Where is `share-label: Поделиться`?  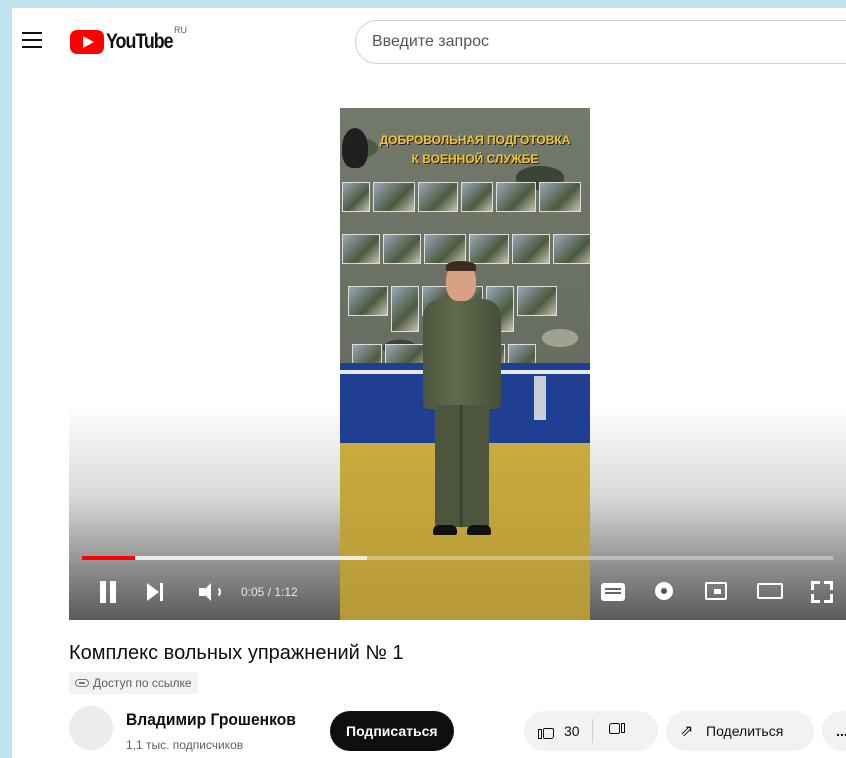
share-label: Поделиться is located at coordinates (745, 731).